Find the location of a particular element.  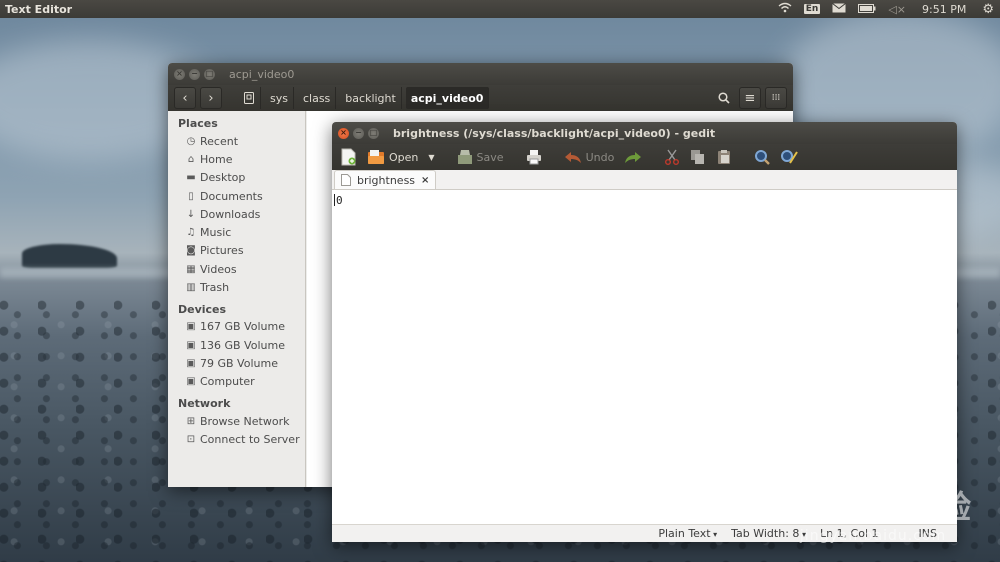

sidebar-item-documents: ▯ Documents is located at coordinates (236, 196).